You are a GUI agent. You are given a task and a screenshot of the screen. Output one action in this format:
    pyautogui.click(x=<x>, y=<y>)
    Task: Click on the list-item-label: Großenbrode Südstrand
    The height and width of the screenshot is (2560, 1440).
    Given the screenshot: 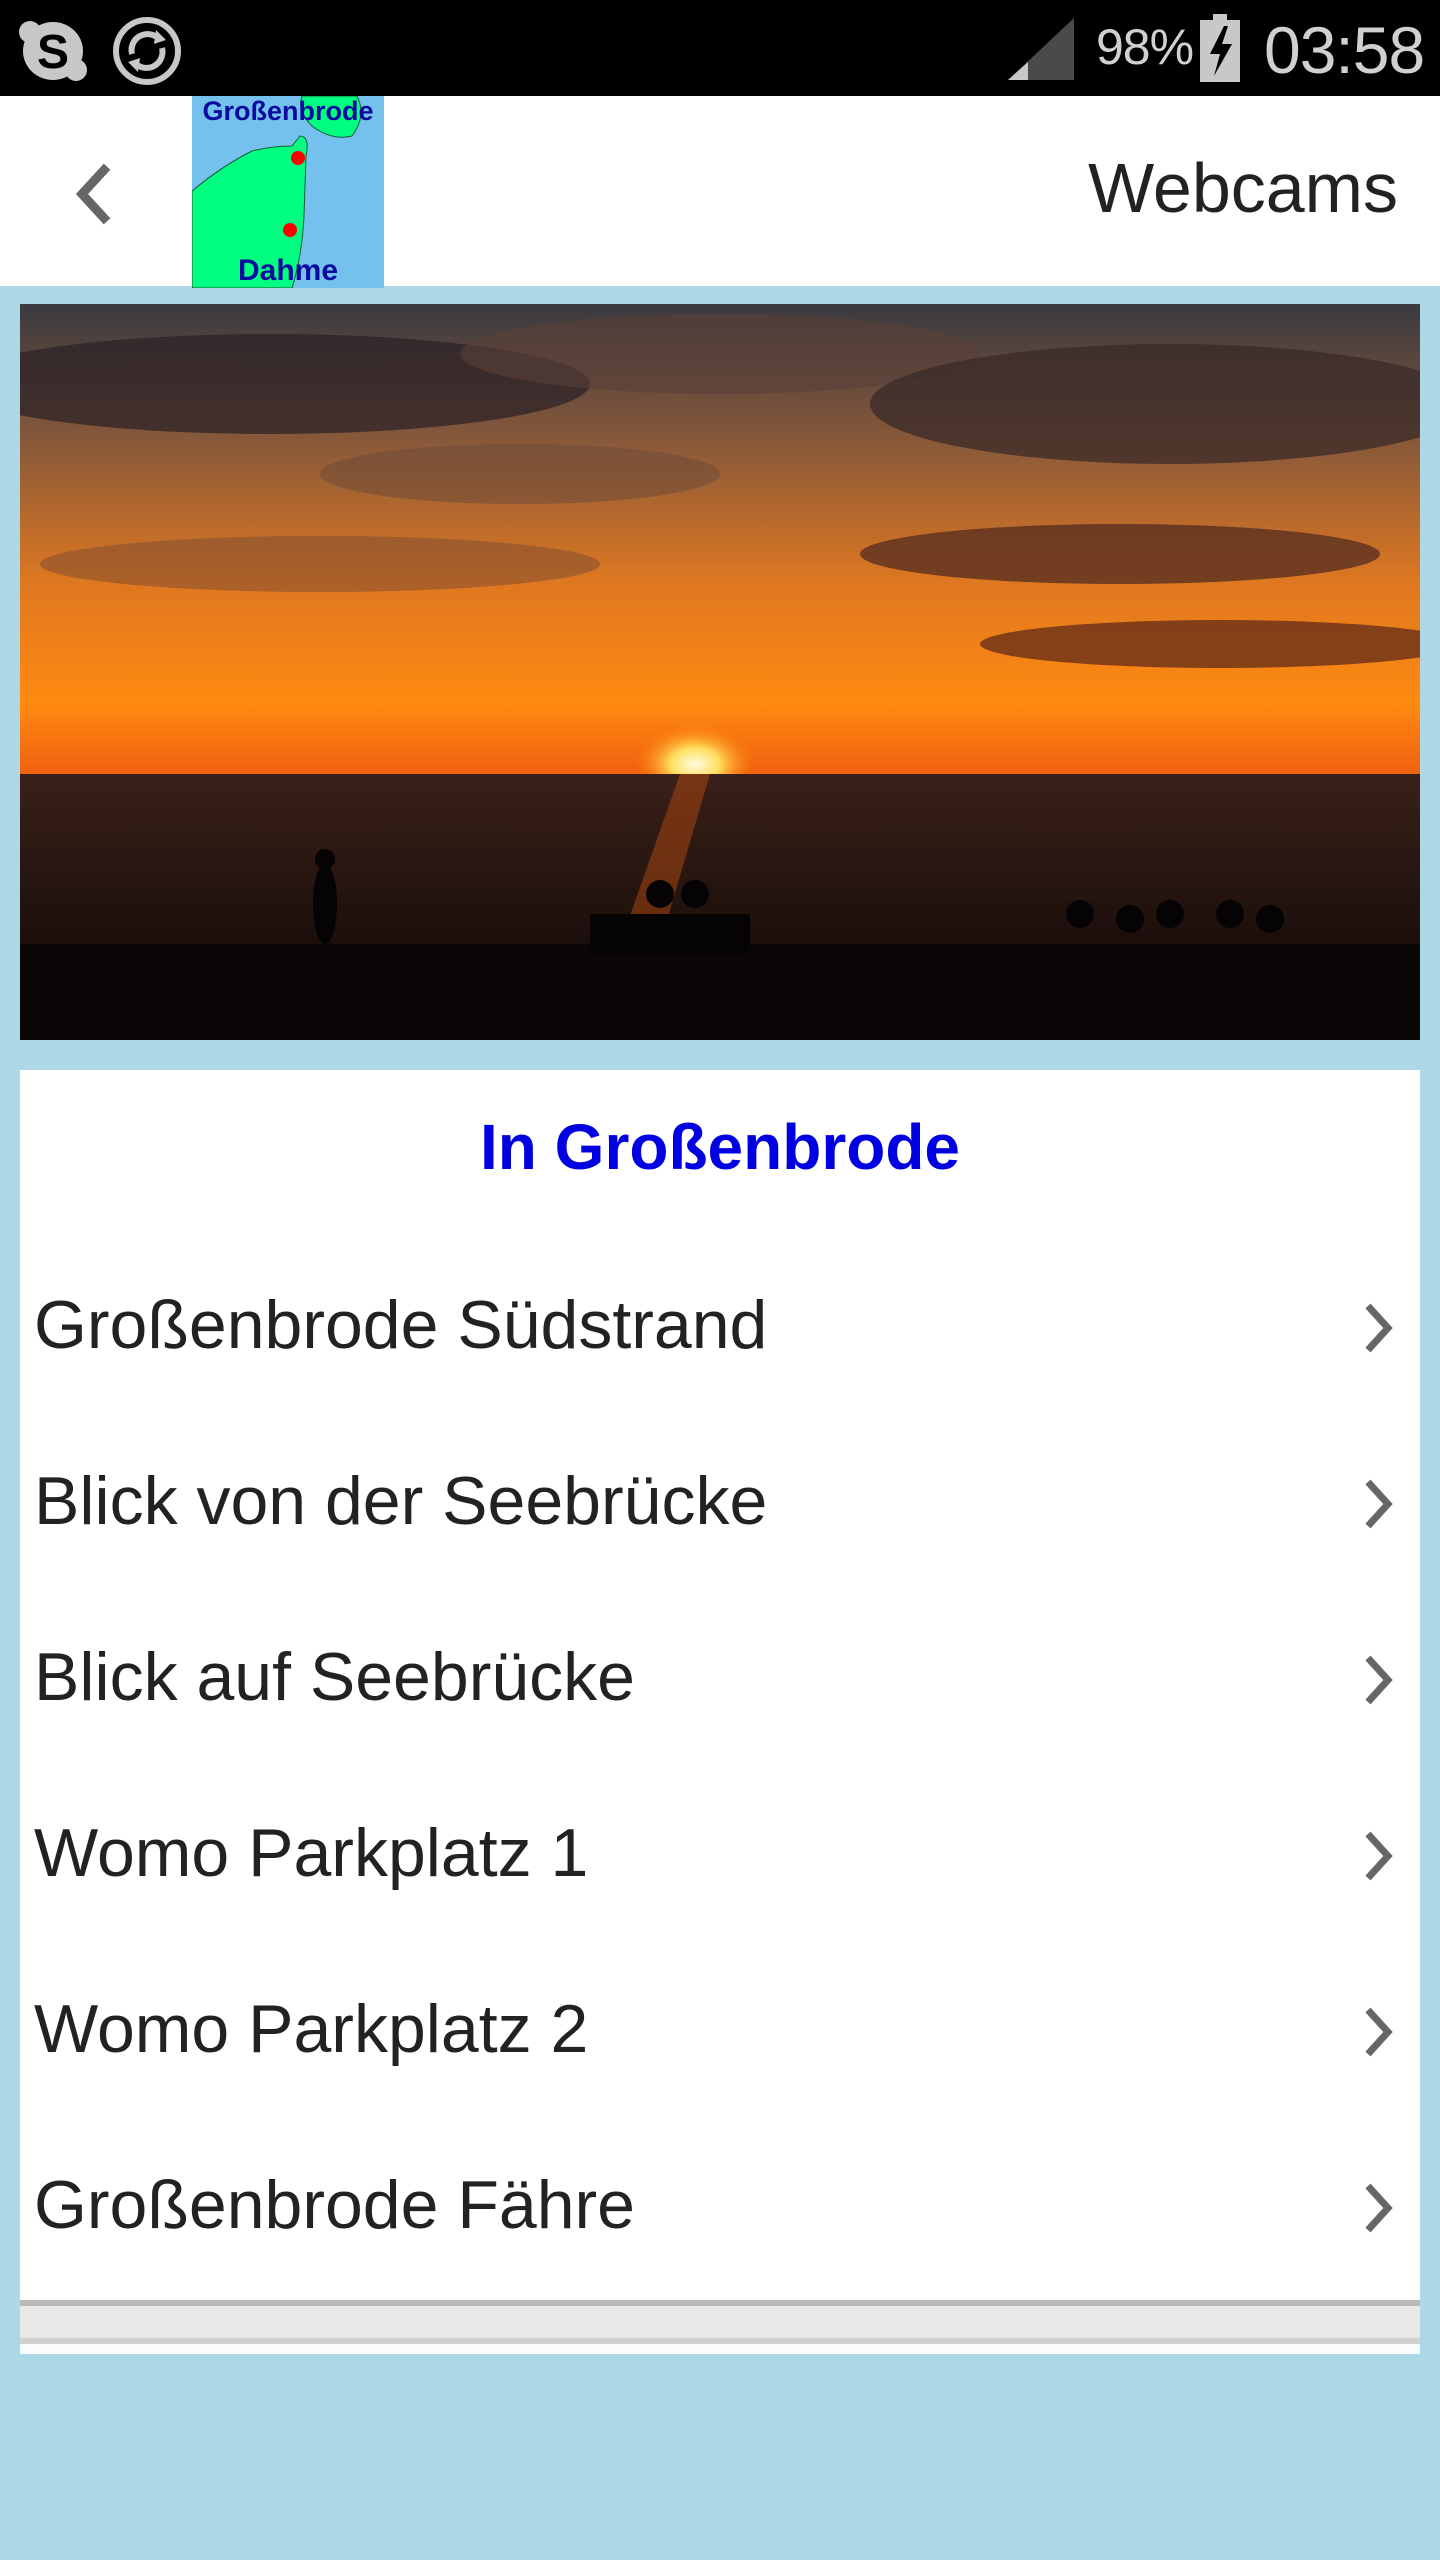 What is the action you would take?
    pyautogui.click(x=401, y=1325)
    